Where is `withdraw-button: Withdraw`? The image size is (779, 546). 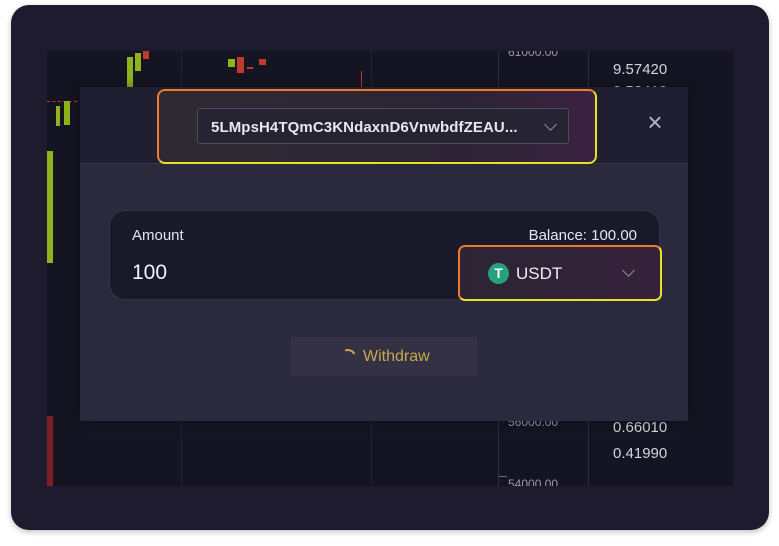 withdraw-button: Withdraw is located at coordinates (384, 356).